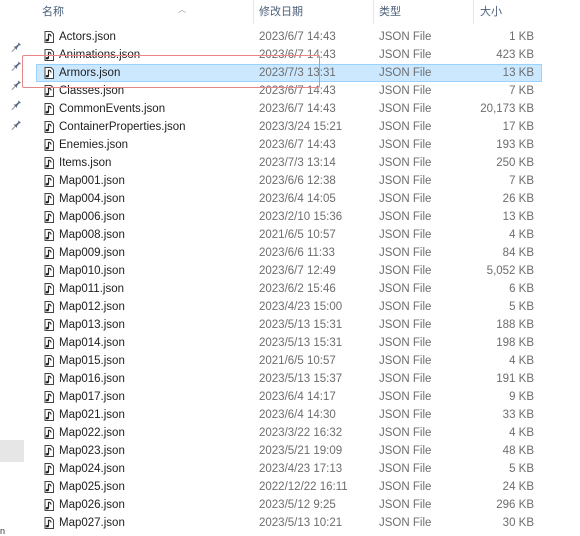 The height and width of the screenshot is (536, 580). What do you see at coordinates (289, 181) in the screenshot?
I see `file-row: Map001.json 2023/6/6 12:38 JSON File 7 KB` at bounding box center [289, 181].